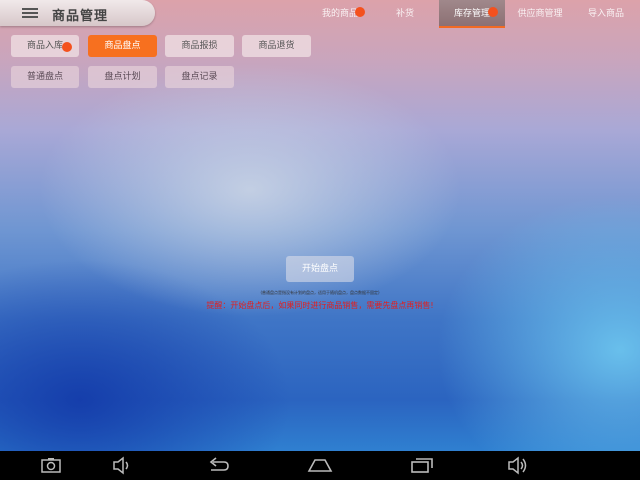 Image resolution: width=640 pixels, height=480 pixels. I want to click on stocktake-button: 商品盘点, so click(122, 46).